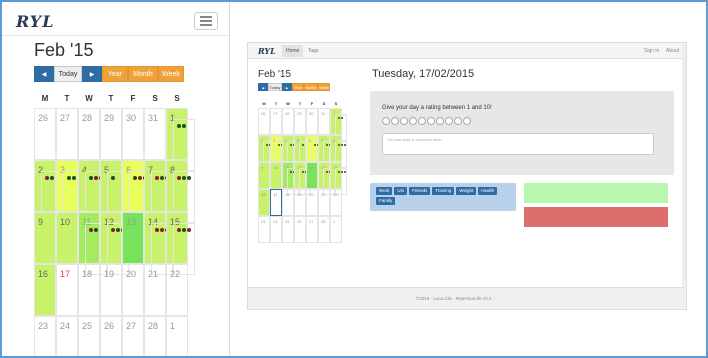  Describe the element at coordinates (466, 191) in the screenshot. I see `tag-chip: Weight` at that location.